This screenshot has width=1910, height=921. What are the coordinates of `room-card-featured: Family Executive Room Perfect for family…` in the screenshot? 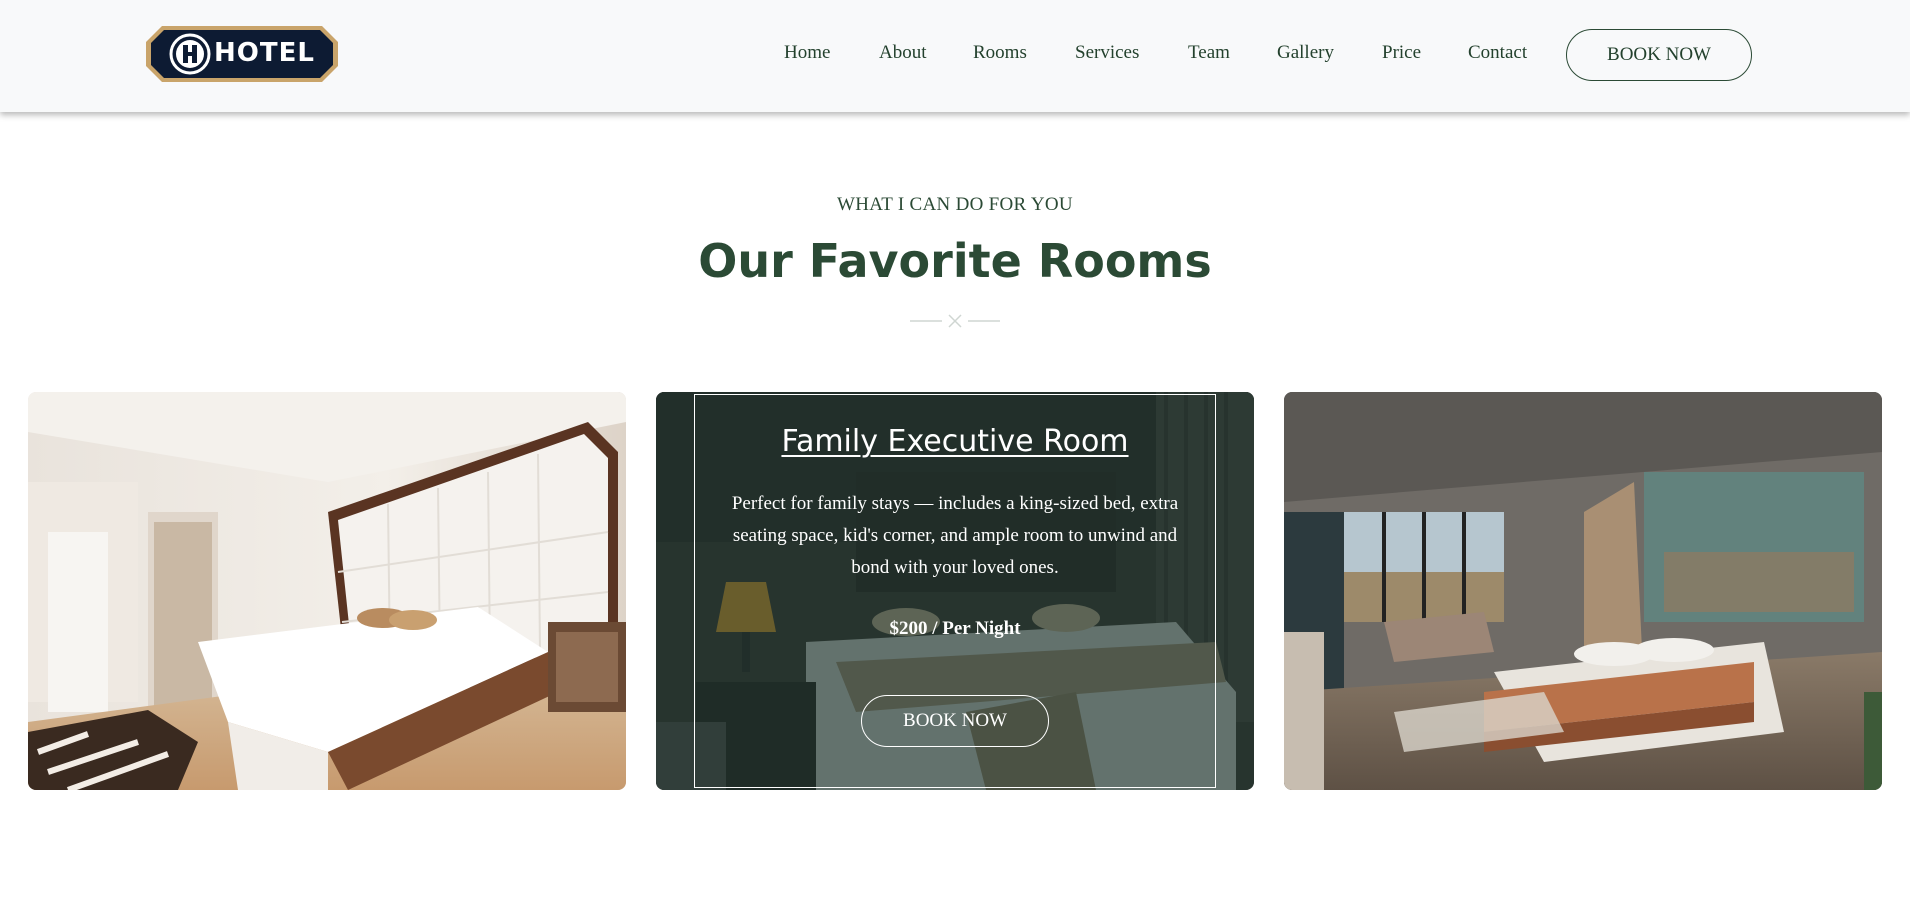 It's located at (955, 591).